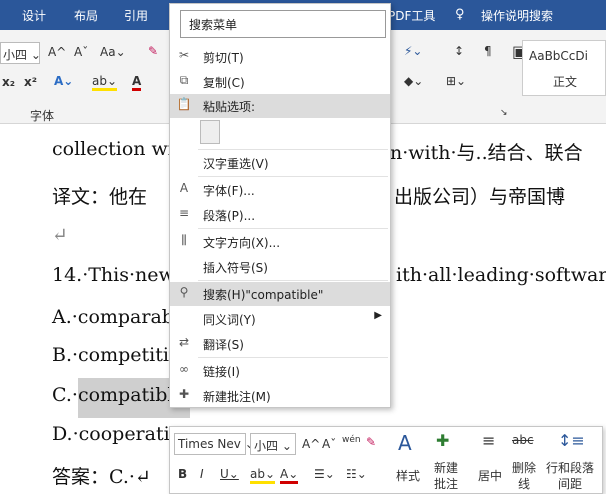  I want to click on menu-label-synonyms: 同义词(Y), so click(229, 320).